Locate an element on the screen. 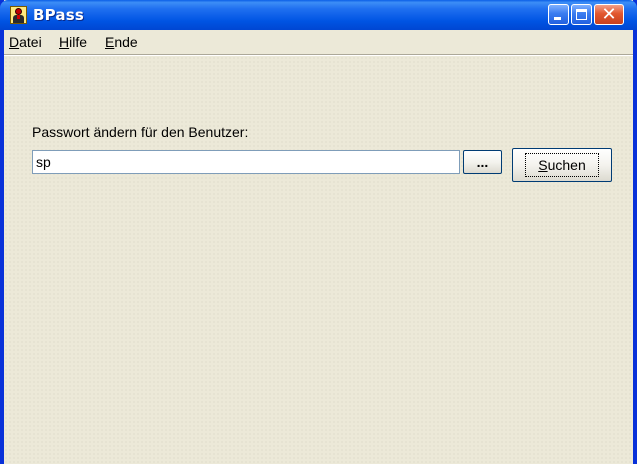  change-password-label: Passwort ändern für den Benutzer: is located at coordinates (140, 132).